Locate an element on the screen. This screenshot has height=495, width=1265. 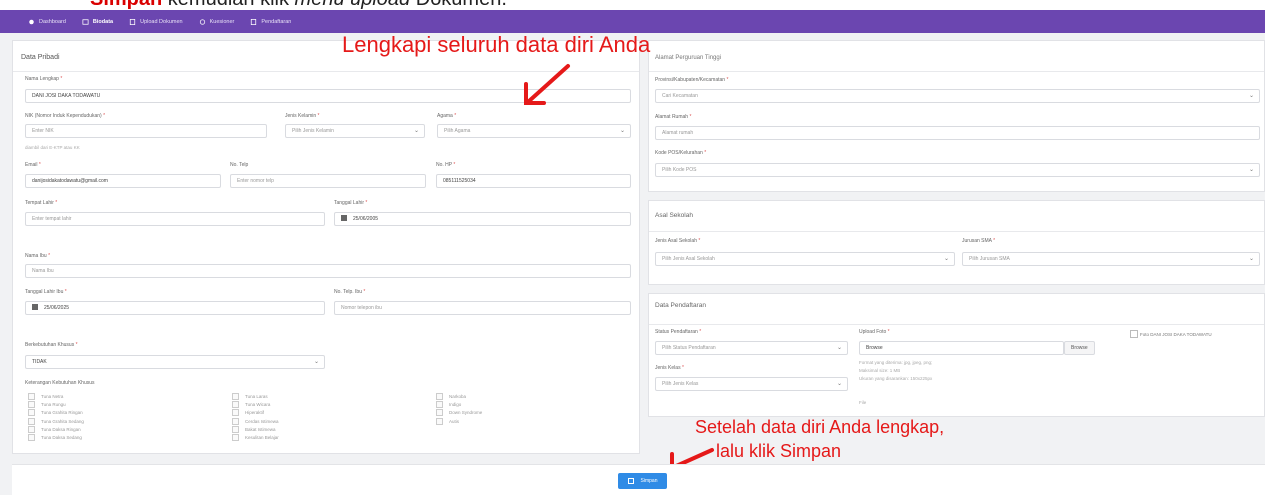
upload-foto-input: Browse is located at coordinates (961, 348).